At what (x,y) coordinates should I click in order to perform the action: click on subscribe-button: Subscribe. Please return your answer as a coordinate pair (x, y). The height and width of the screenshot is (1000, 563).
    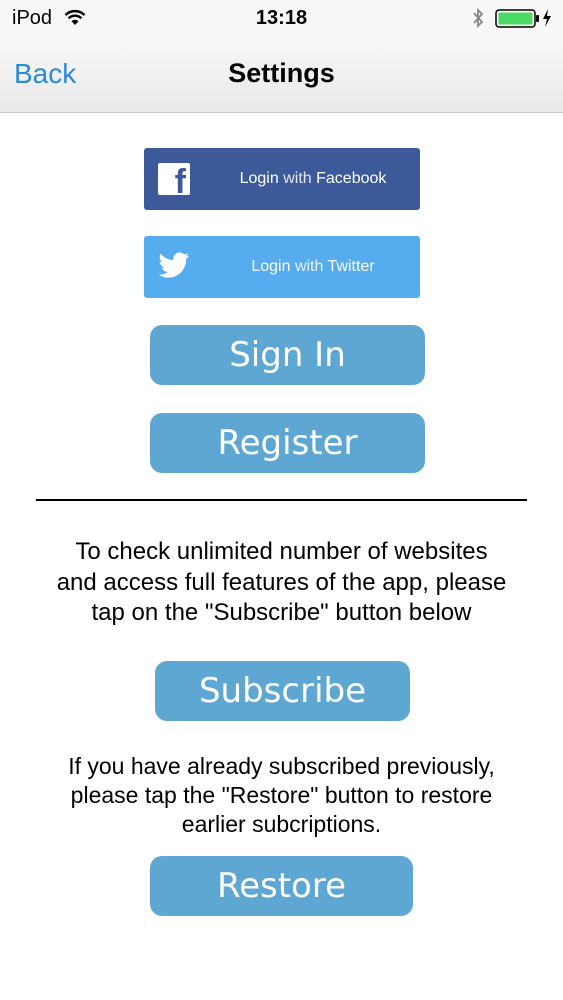
    Looking at the image, I should click on (282, 691).